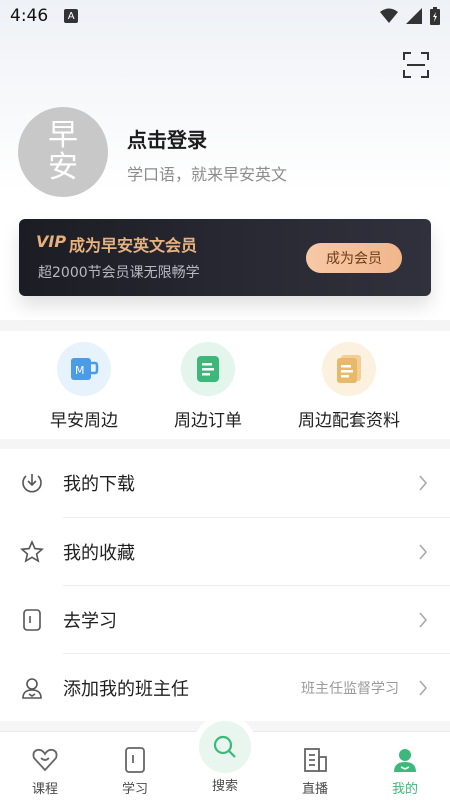 This screenshot has width=450, height=801. I want to click on tab-search, so click(225, 747).